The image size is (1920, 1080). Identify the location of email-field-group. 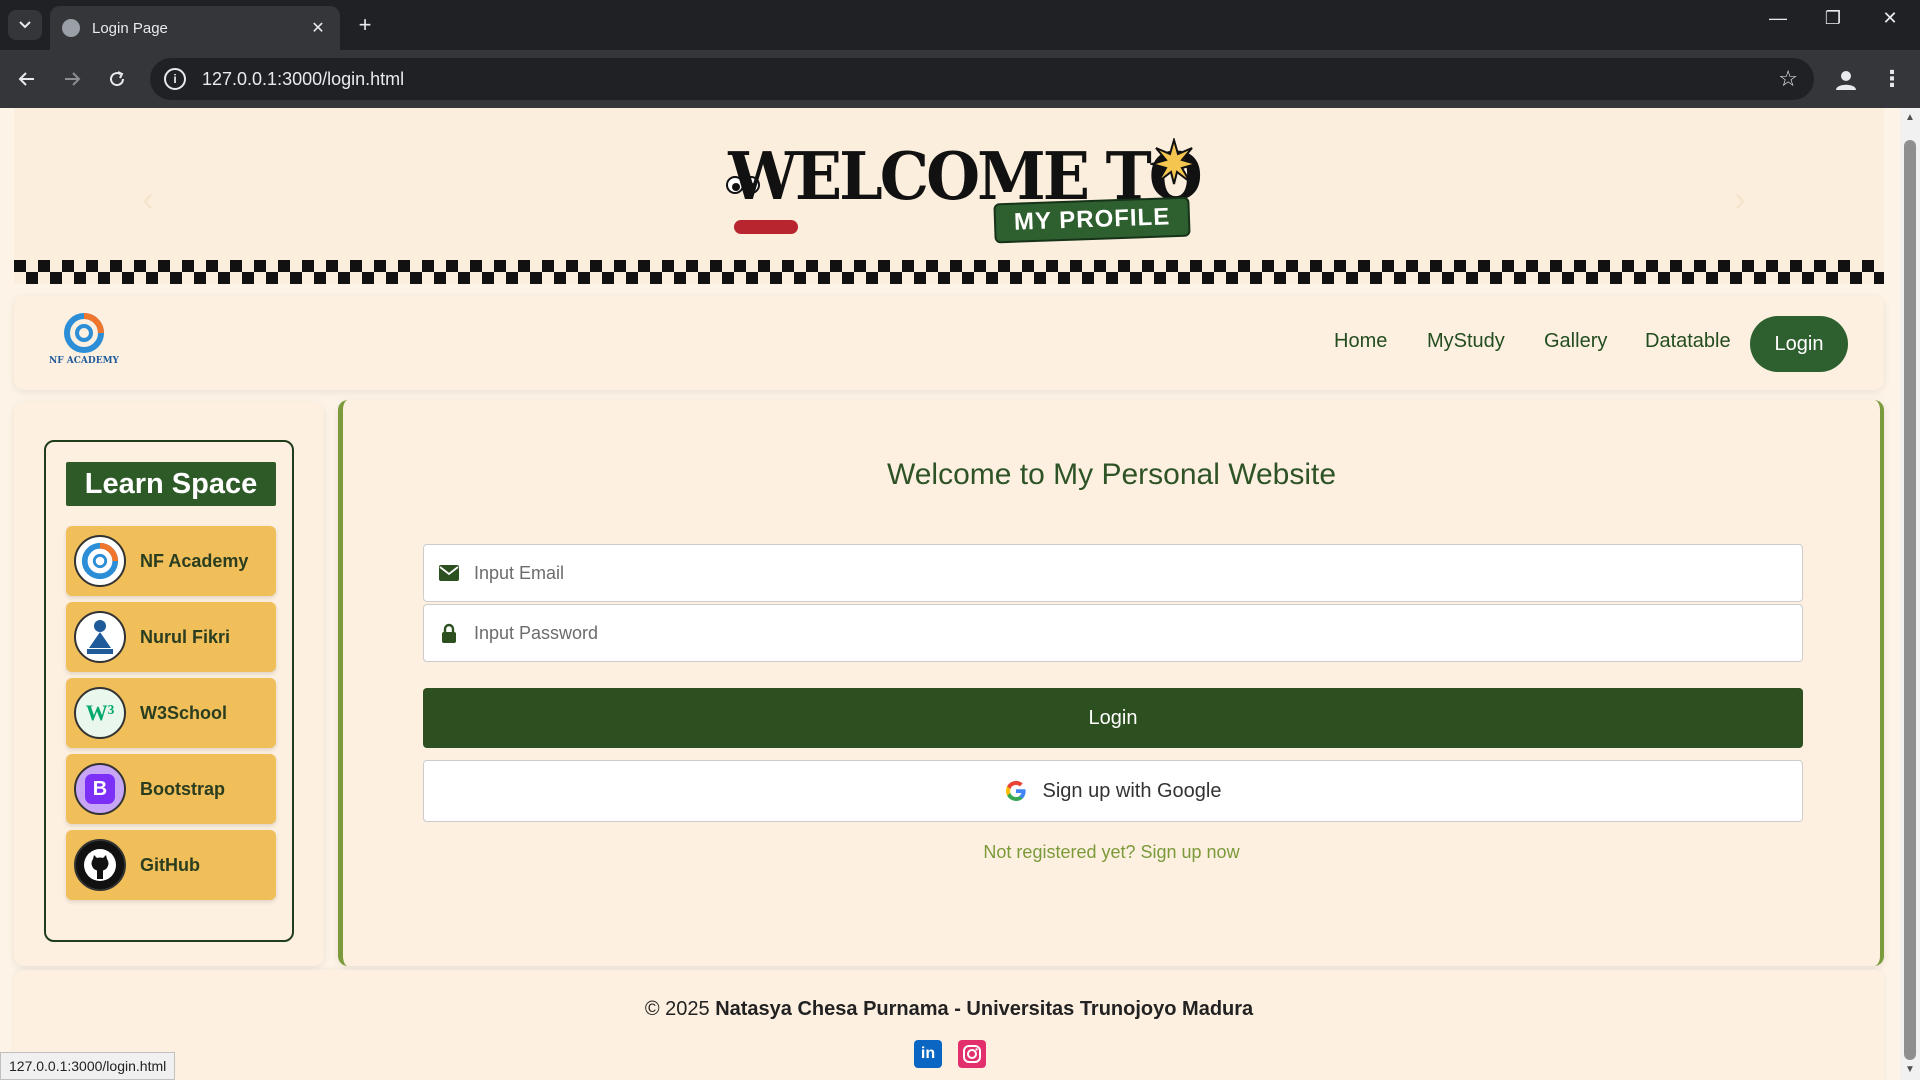
(1113, 573).